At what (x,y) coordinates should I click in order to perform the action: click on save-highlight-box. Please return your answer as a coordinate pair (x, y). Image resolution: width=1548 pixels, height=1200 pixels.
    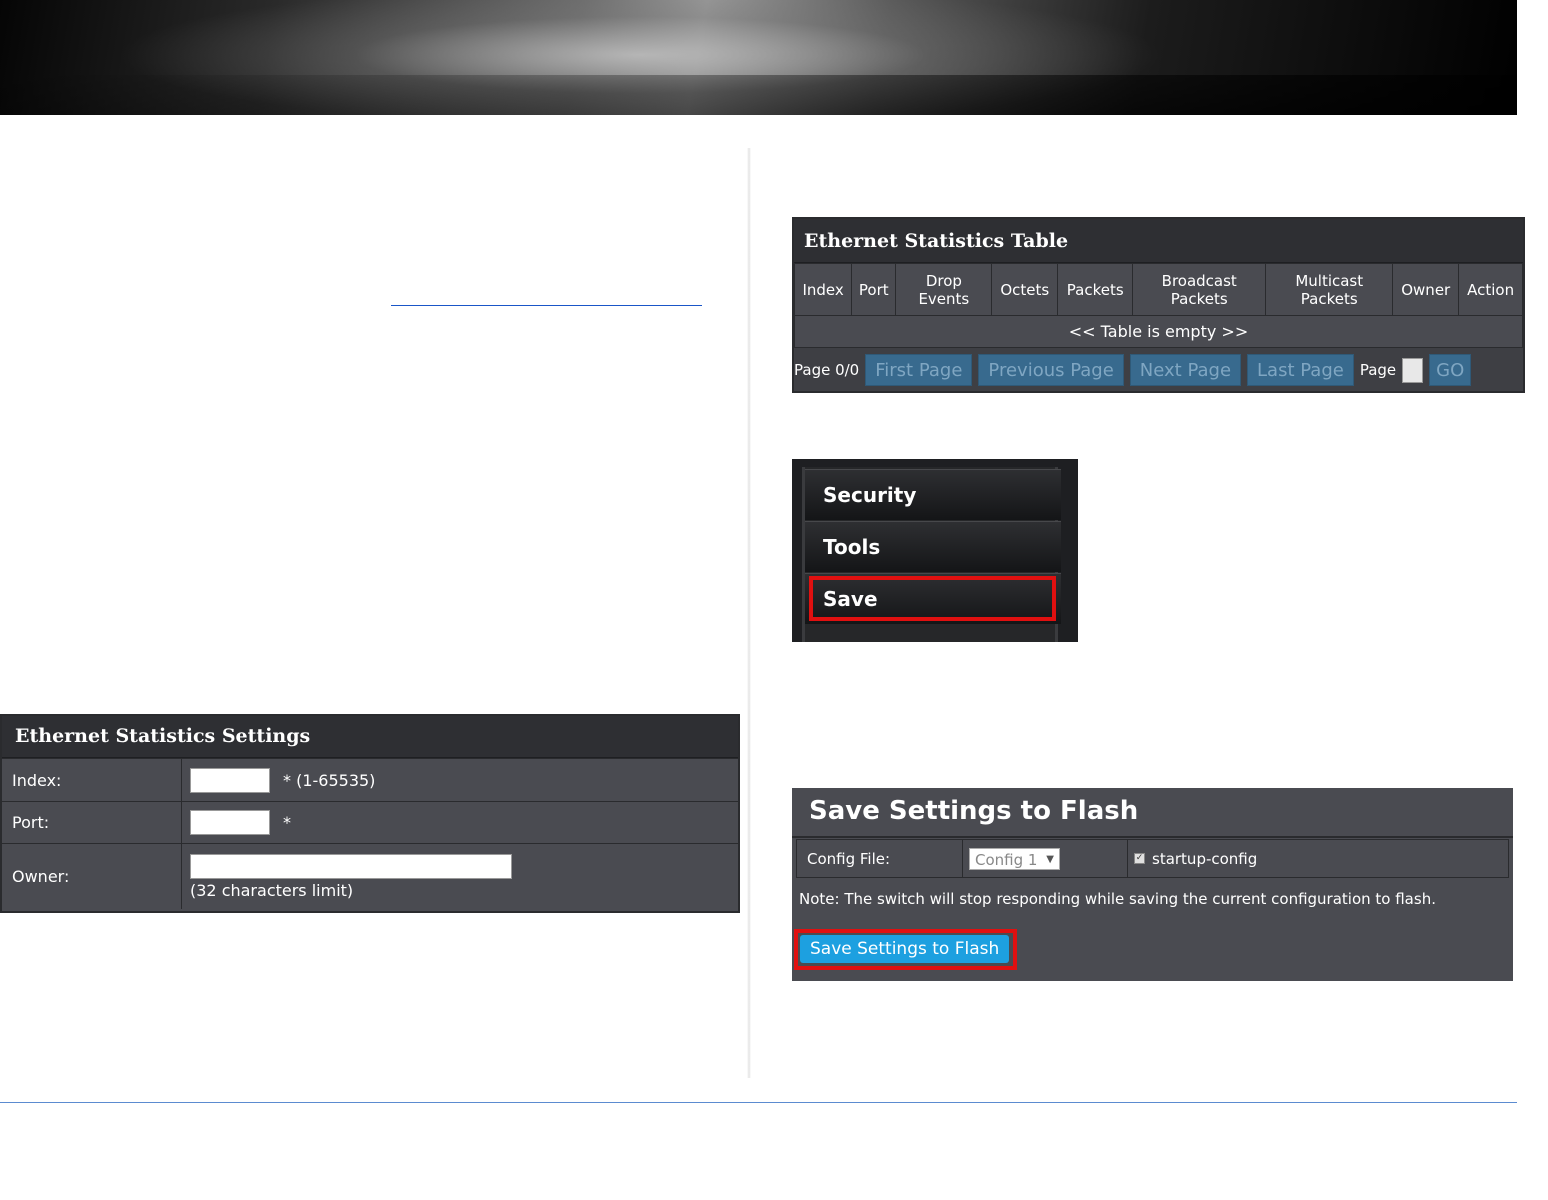
    Looking at the image, I should click on (932, 598).